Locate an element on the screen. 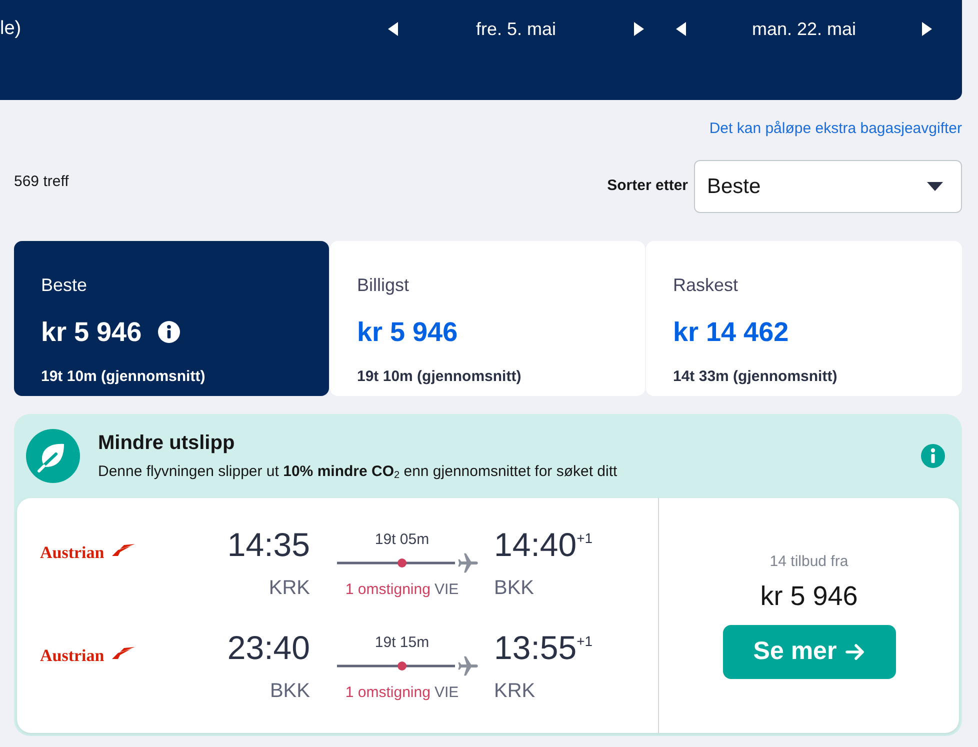 Image resolution: width=978 pixels, height=747 pixels. sort-tab: Beste kr 5 946 19t 10m (gjennomsnitt) is located at coordinates (171, 318).